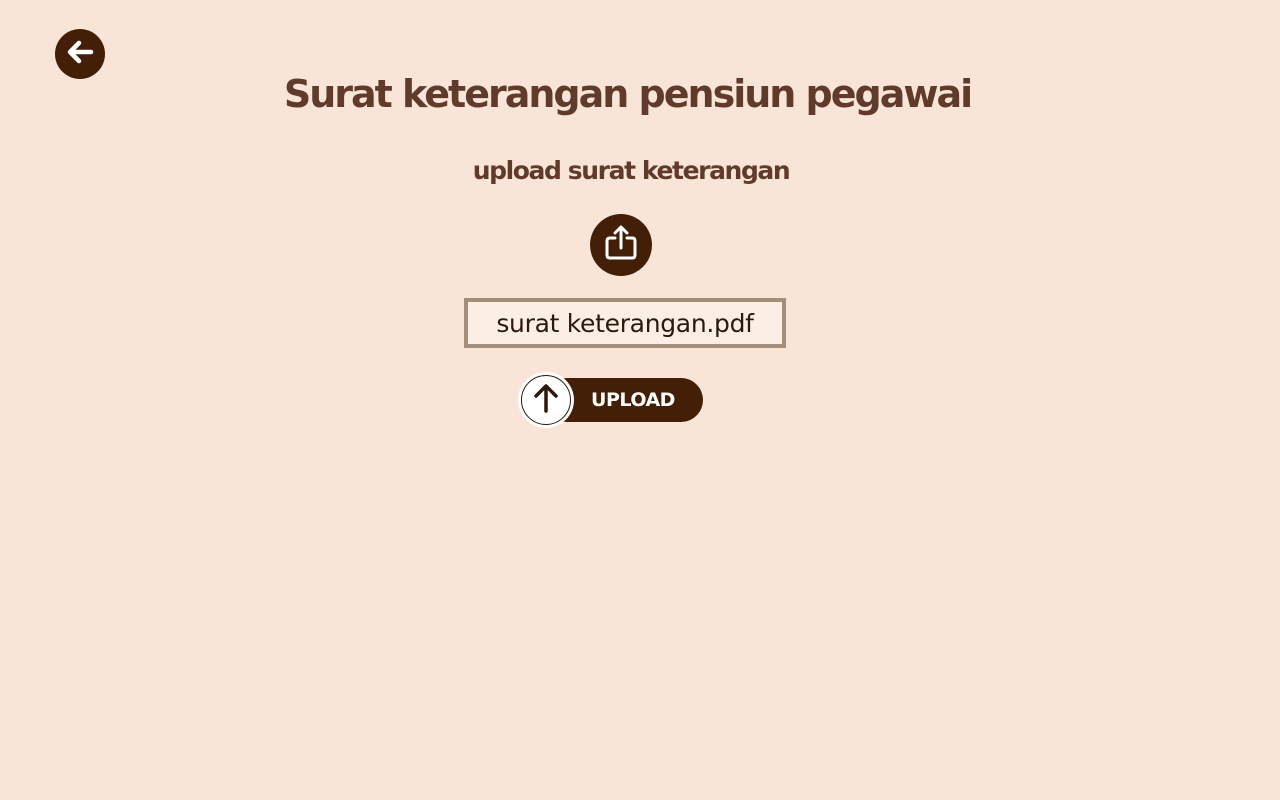  What do you see at coordinates (631, 170) in the screenshot?
I see `upload-subtitle: upload surat keterangan` at bounding box center [631, 170].